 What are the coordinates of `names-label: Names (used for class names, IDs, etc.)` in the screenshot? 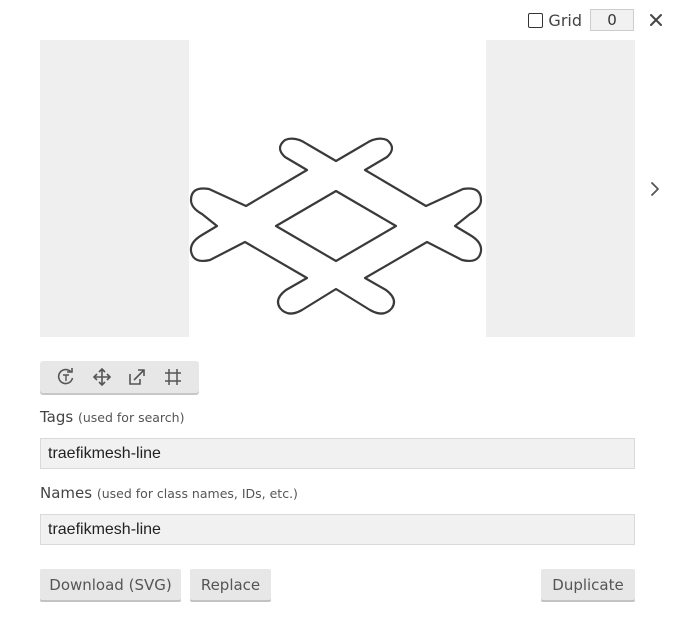 It's located at (169, 493).